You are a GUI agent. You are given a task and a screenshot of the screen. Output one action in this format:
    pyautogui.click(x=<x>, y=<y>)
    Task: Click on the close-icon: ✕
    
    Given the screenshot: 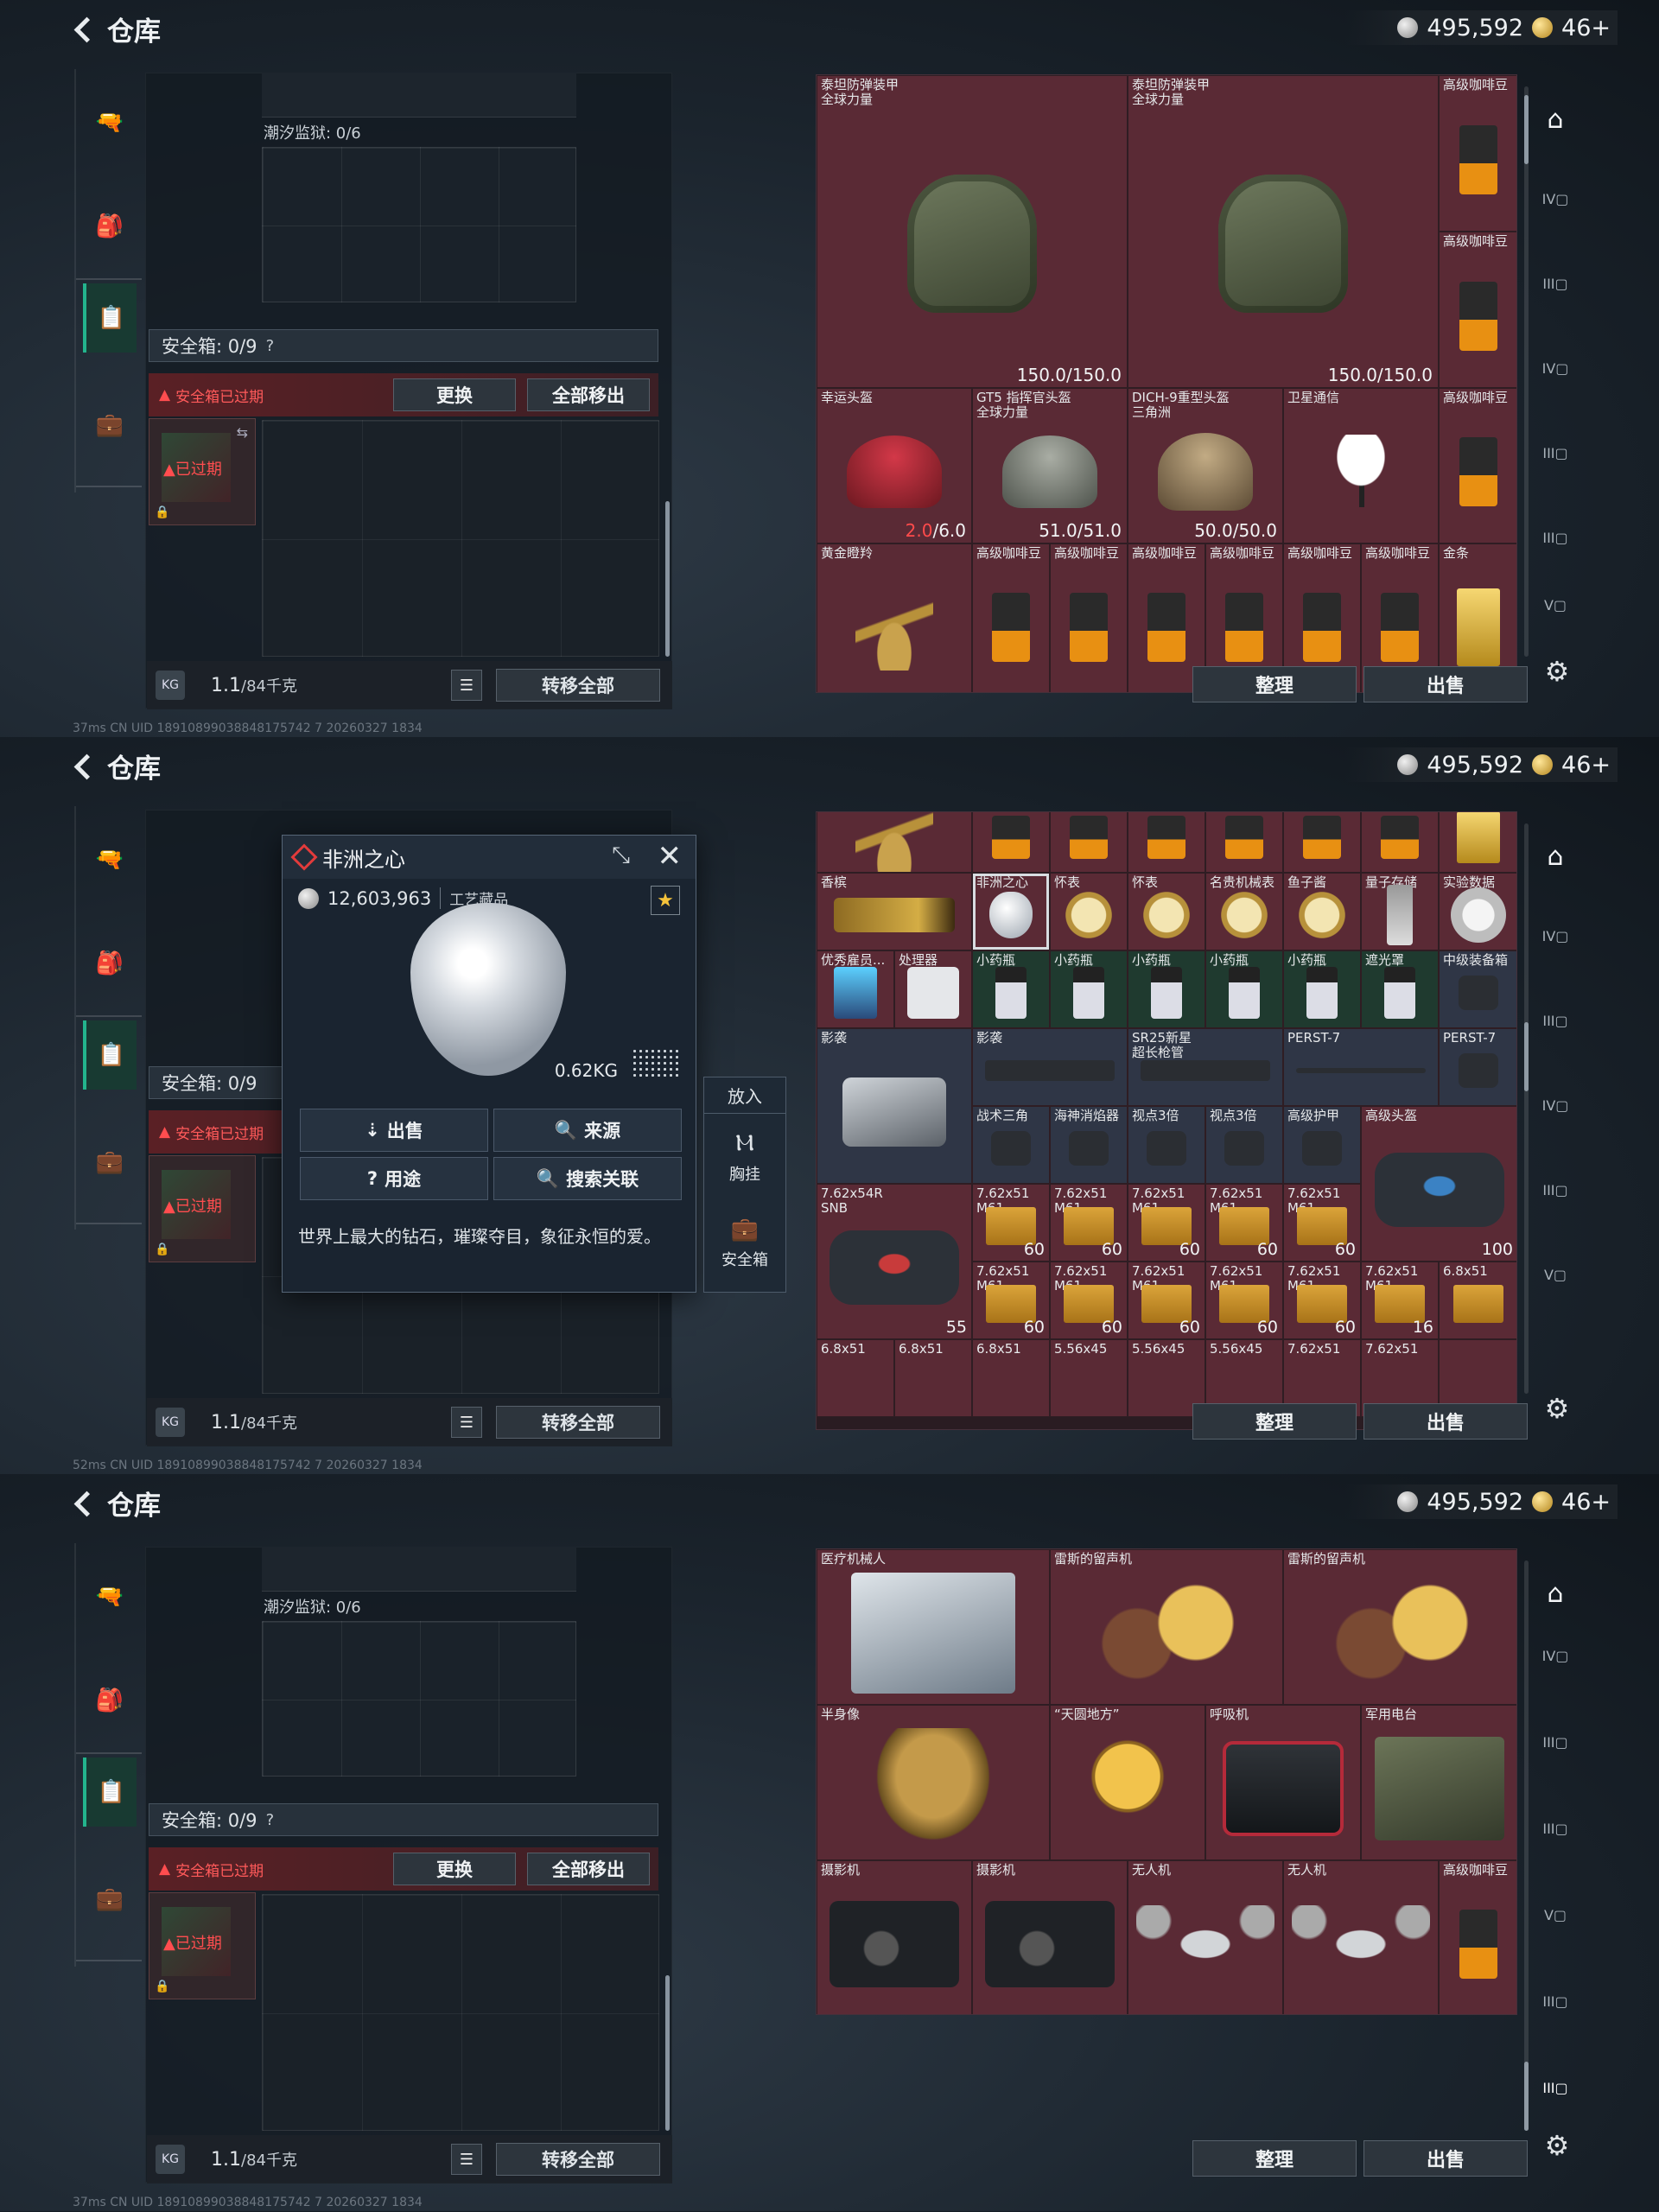 What is the action you would take?
    pyautogui.click(x=670, y=856)
    